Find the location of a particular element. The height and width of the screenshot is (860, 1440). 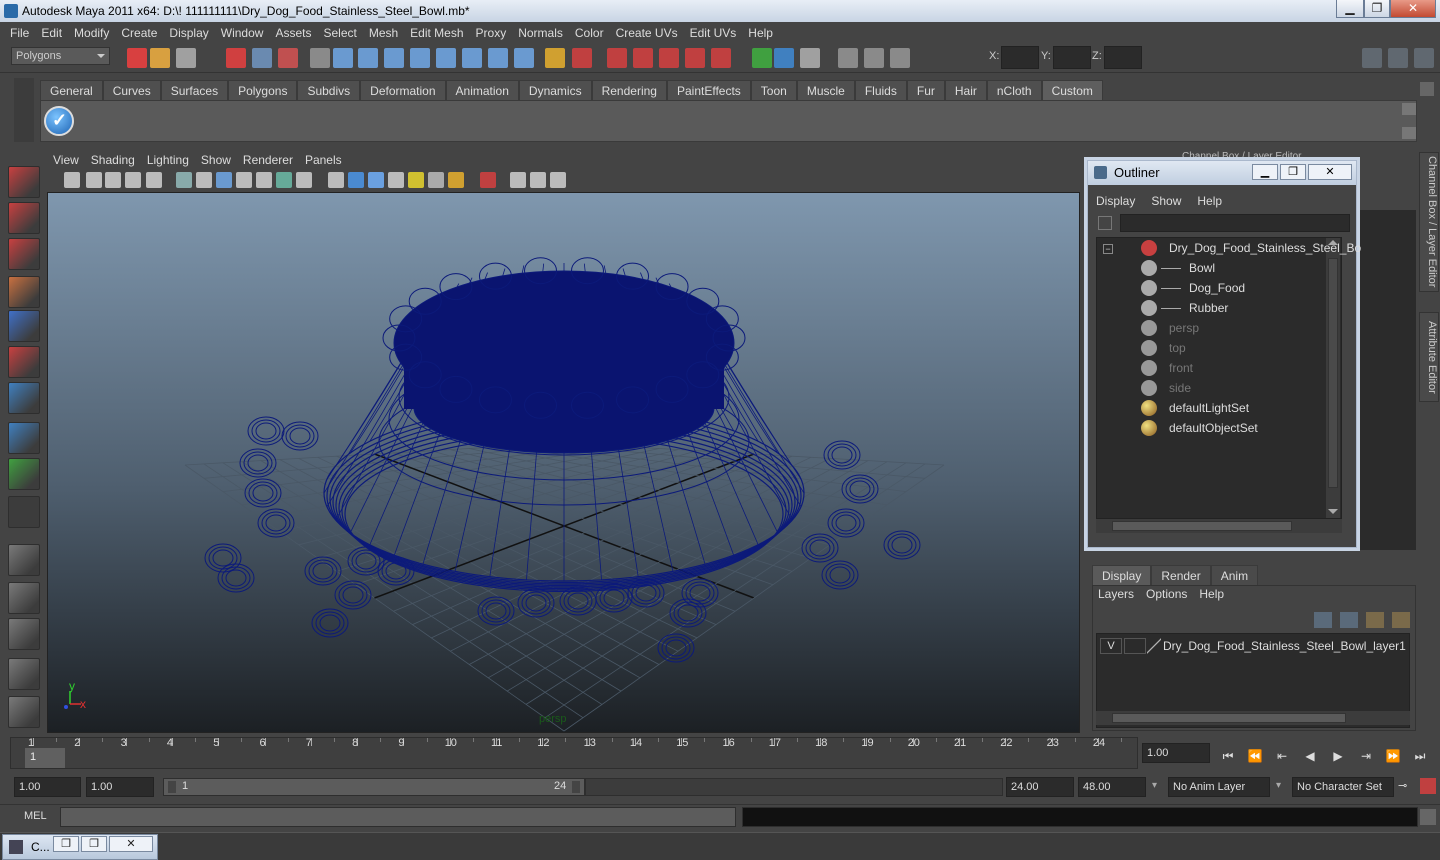

outliner-item-top: top is located at coordinates (1212, 348).